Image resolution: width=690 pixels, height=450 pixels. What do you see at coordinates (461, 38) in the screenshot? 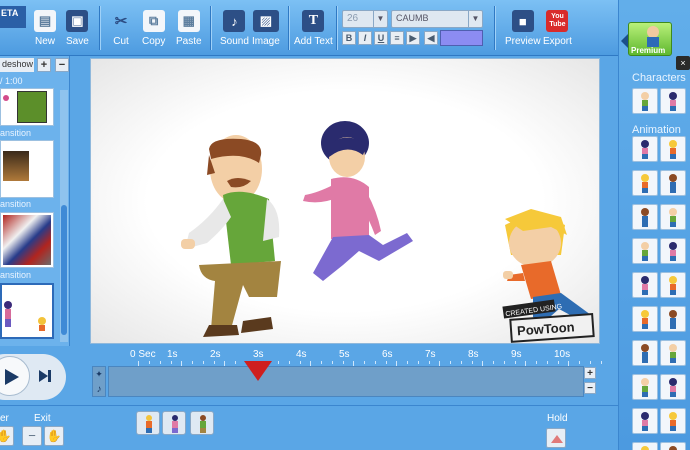
I see `text-color-picker` at bounding box center [461, 38].